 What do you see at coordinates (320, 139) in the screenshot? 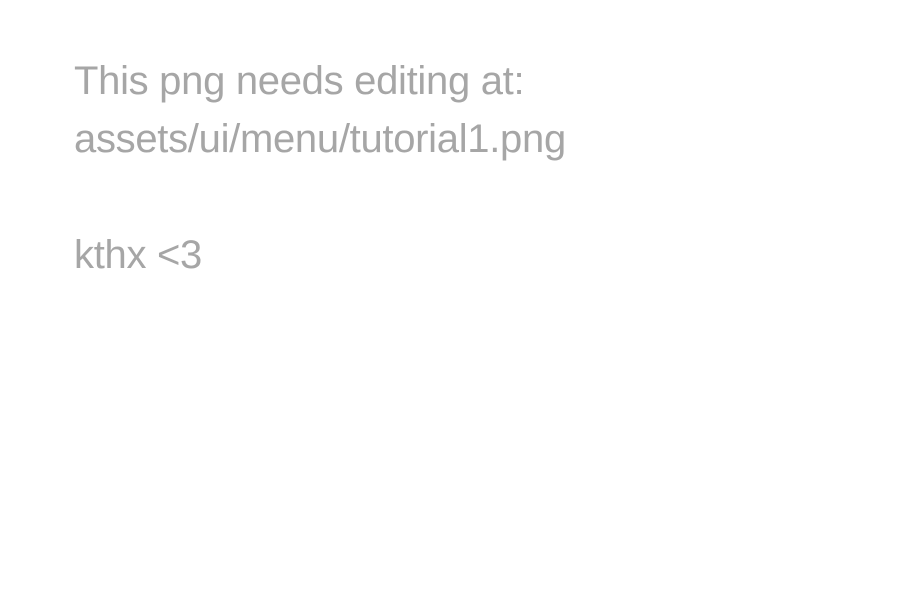
I see `message-file-path: assets/ui/menu/tutorial1.png` at bounding box center [320, 139].